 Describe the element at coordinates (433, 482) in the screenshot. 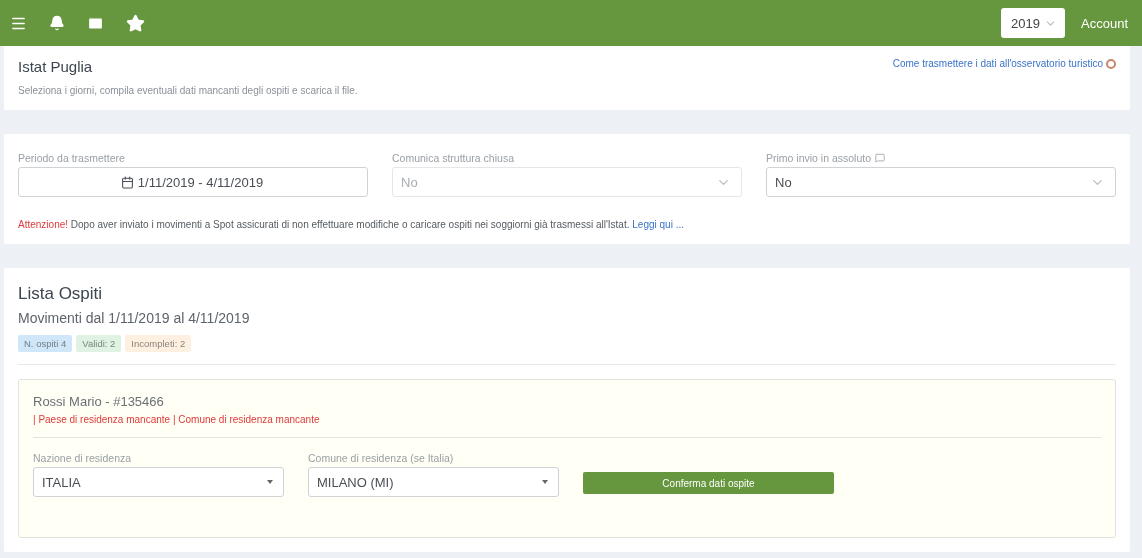

I see `select-field: MILANO (MI)` at that location.